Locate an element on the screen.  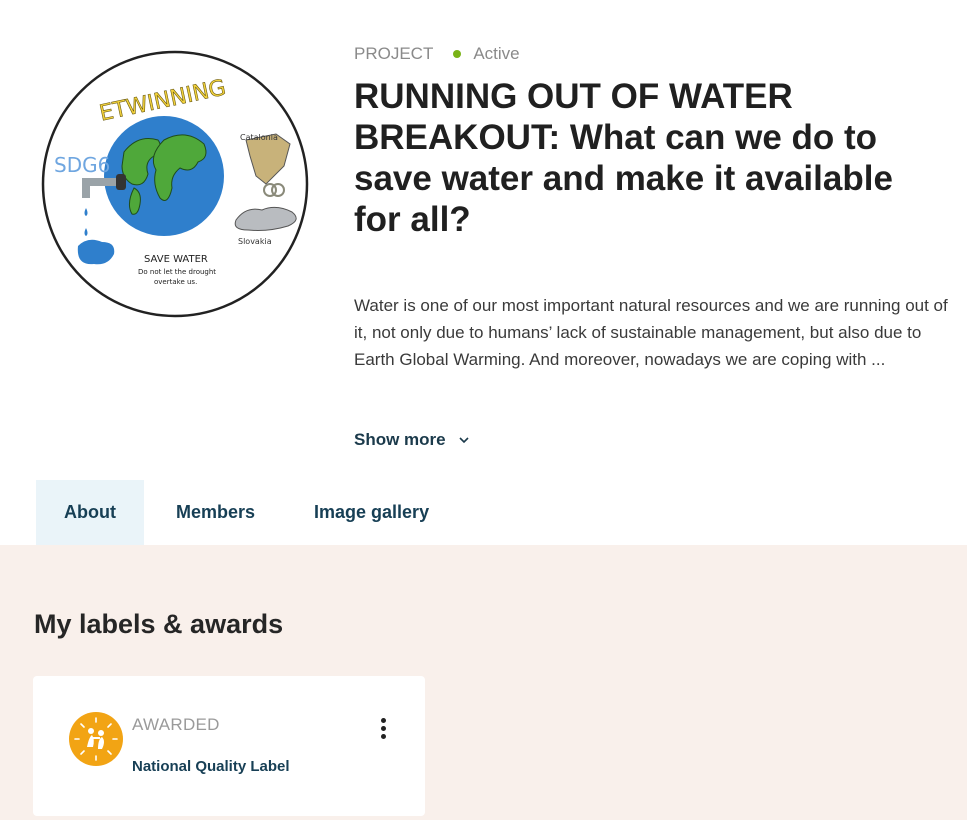
section-title: My labels & awards is located at coordinates (159, 624).